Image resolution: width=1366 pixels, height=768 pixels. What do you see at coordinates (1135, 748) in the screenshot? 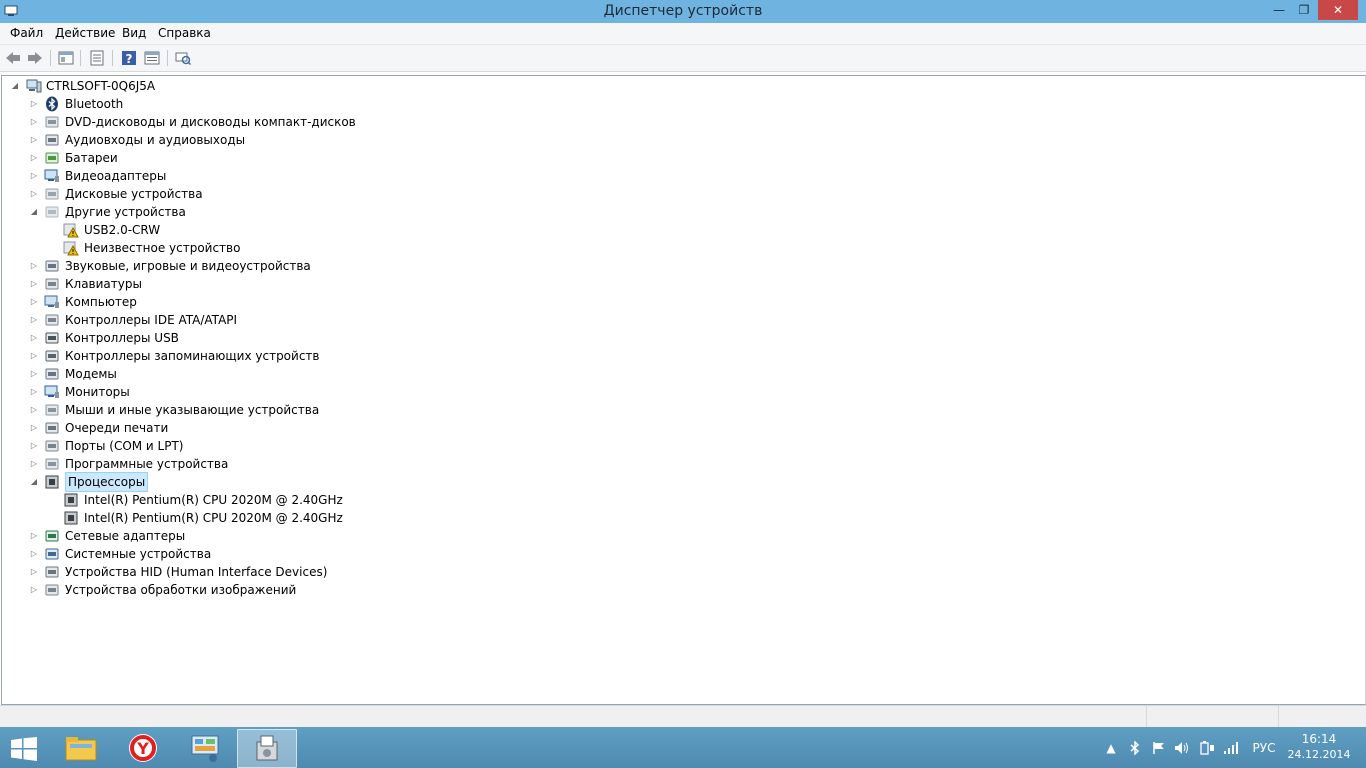
I see `bluetooth-tray-icon` at bounding box center [1135, 748].